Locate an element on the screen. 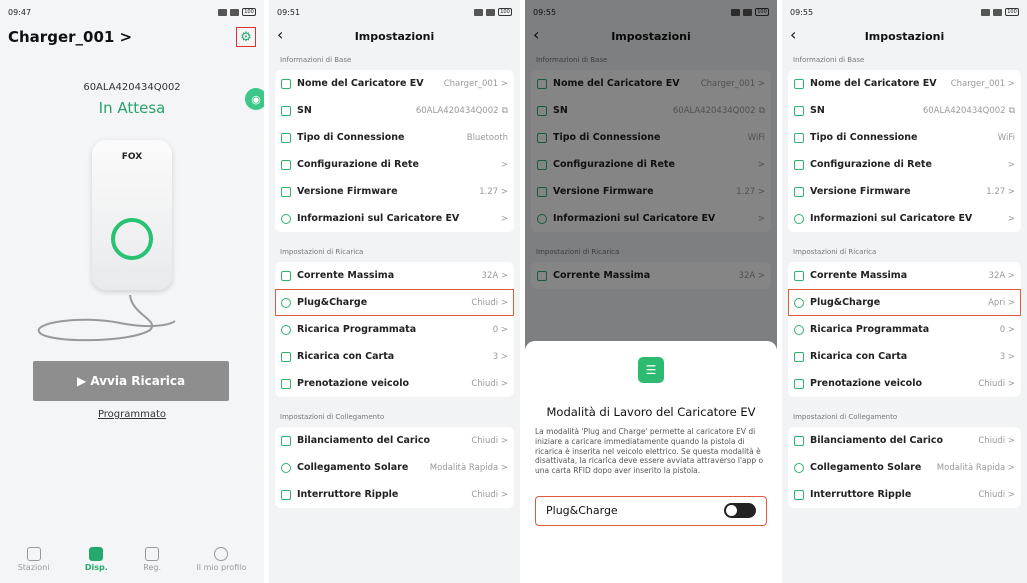 The width and height of the screenshot is (1027, 583). row-plug-charge: Plug&Charge Apri > is located at coordinates (904, 302).